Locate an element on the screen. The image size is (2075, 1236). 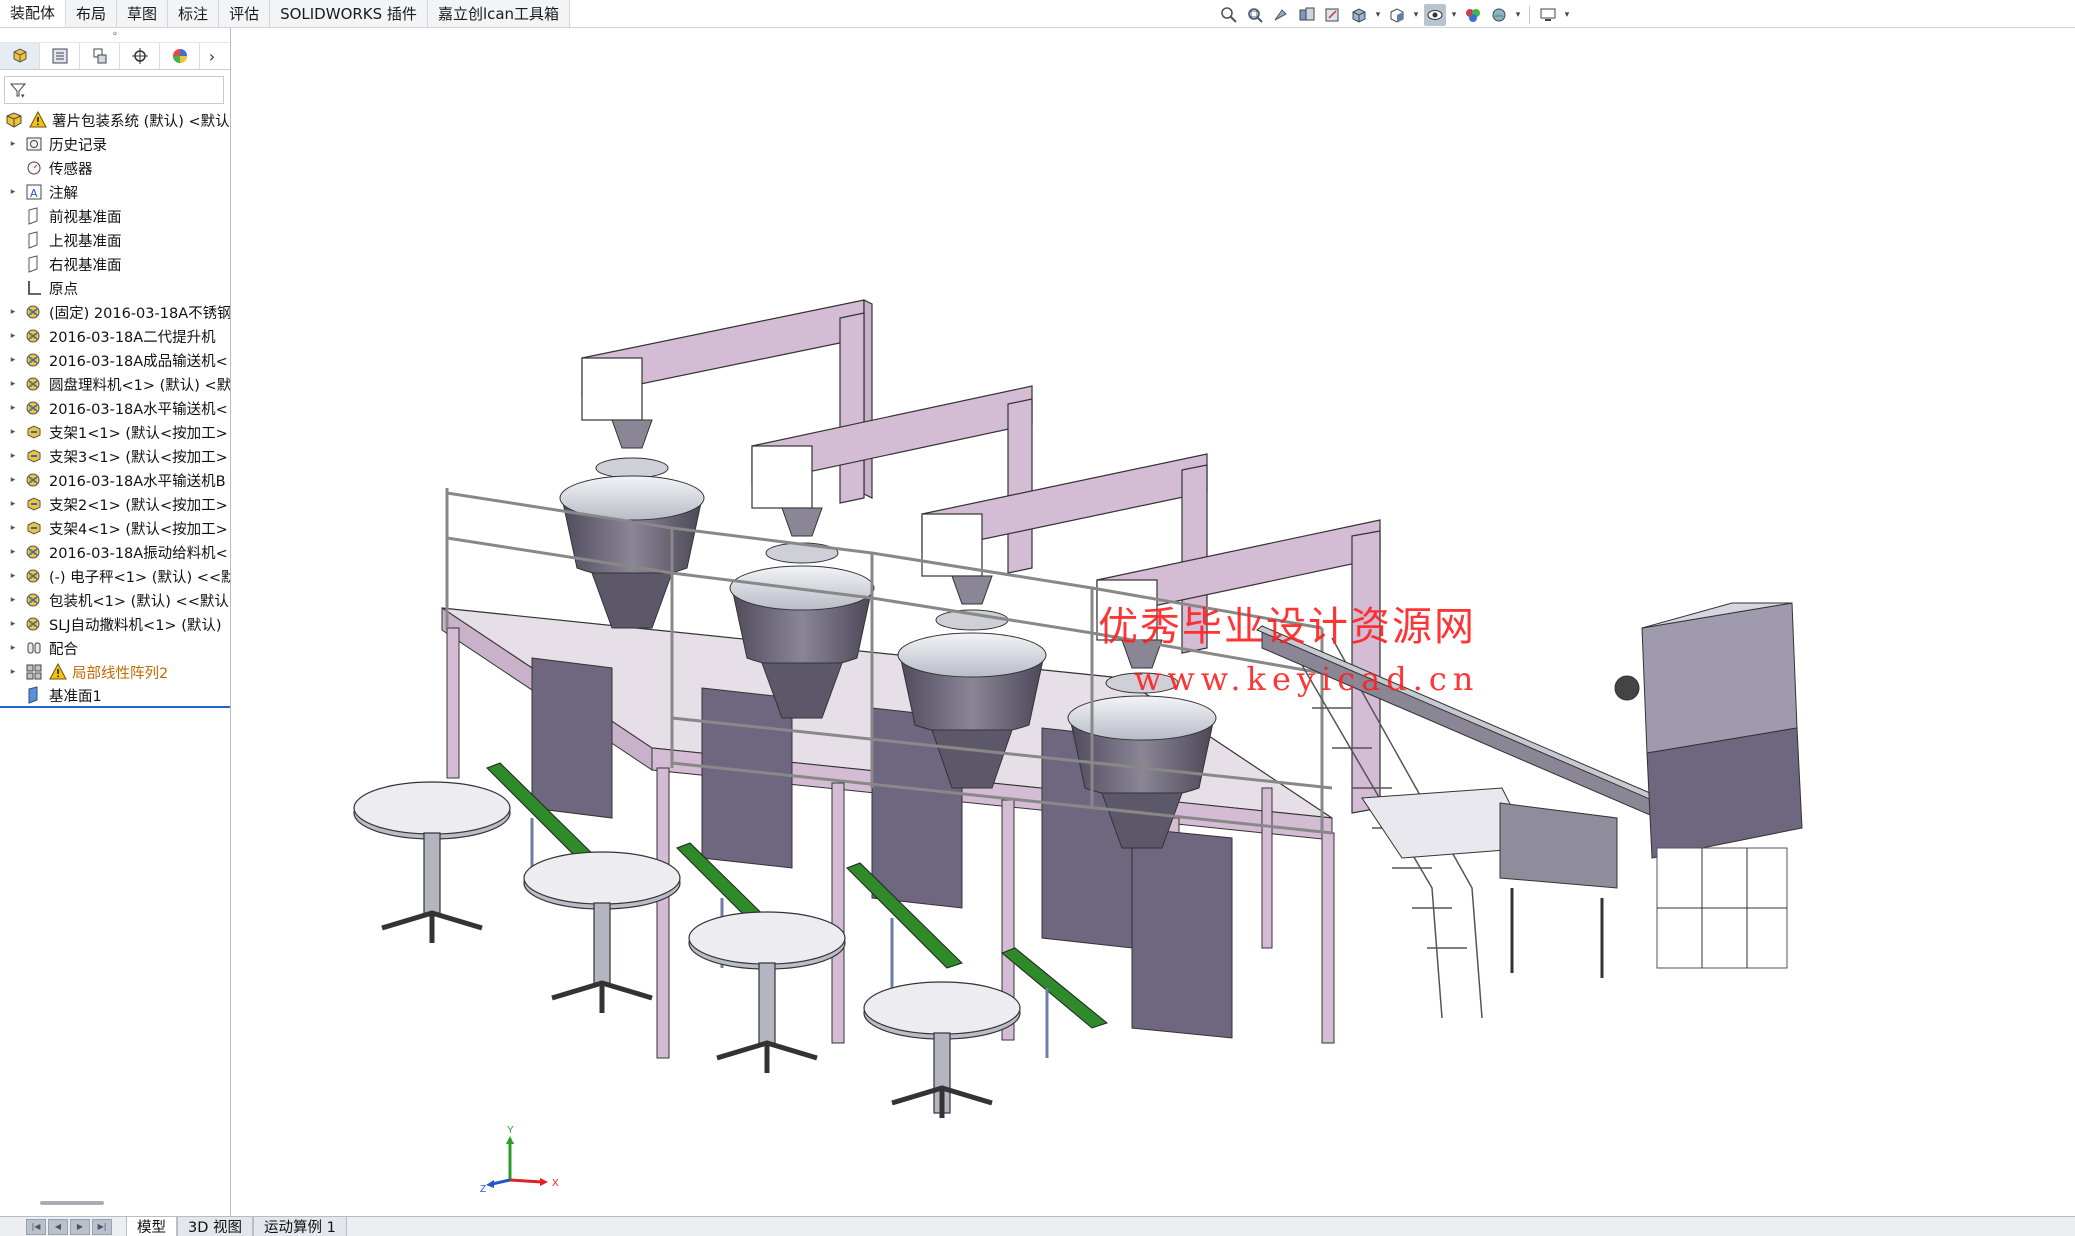
tree-filter-field: ▾ is located at coordinates (114, 90).